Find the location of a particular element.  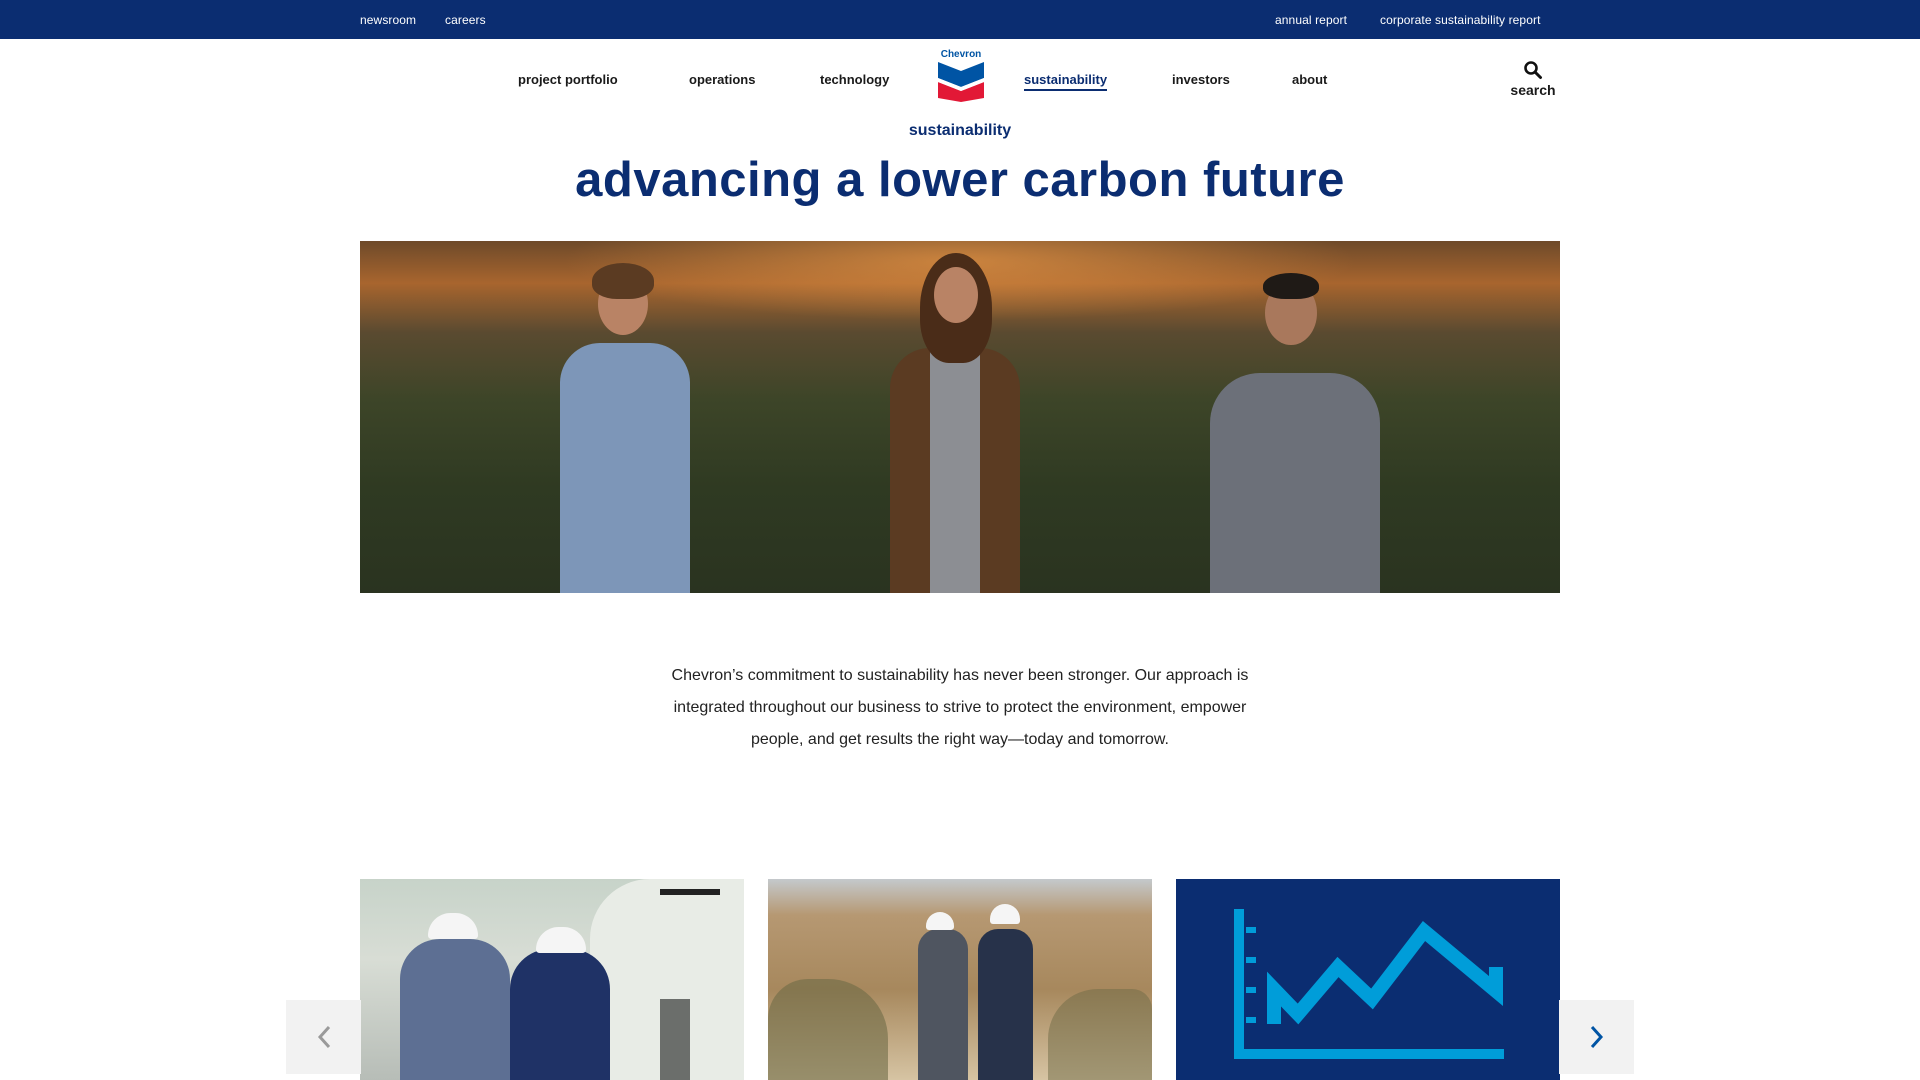

chevron-right-icon is located at coordinates (1596, 1037).